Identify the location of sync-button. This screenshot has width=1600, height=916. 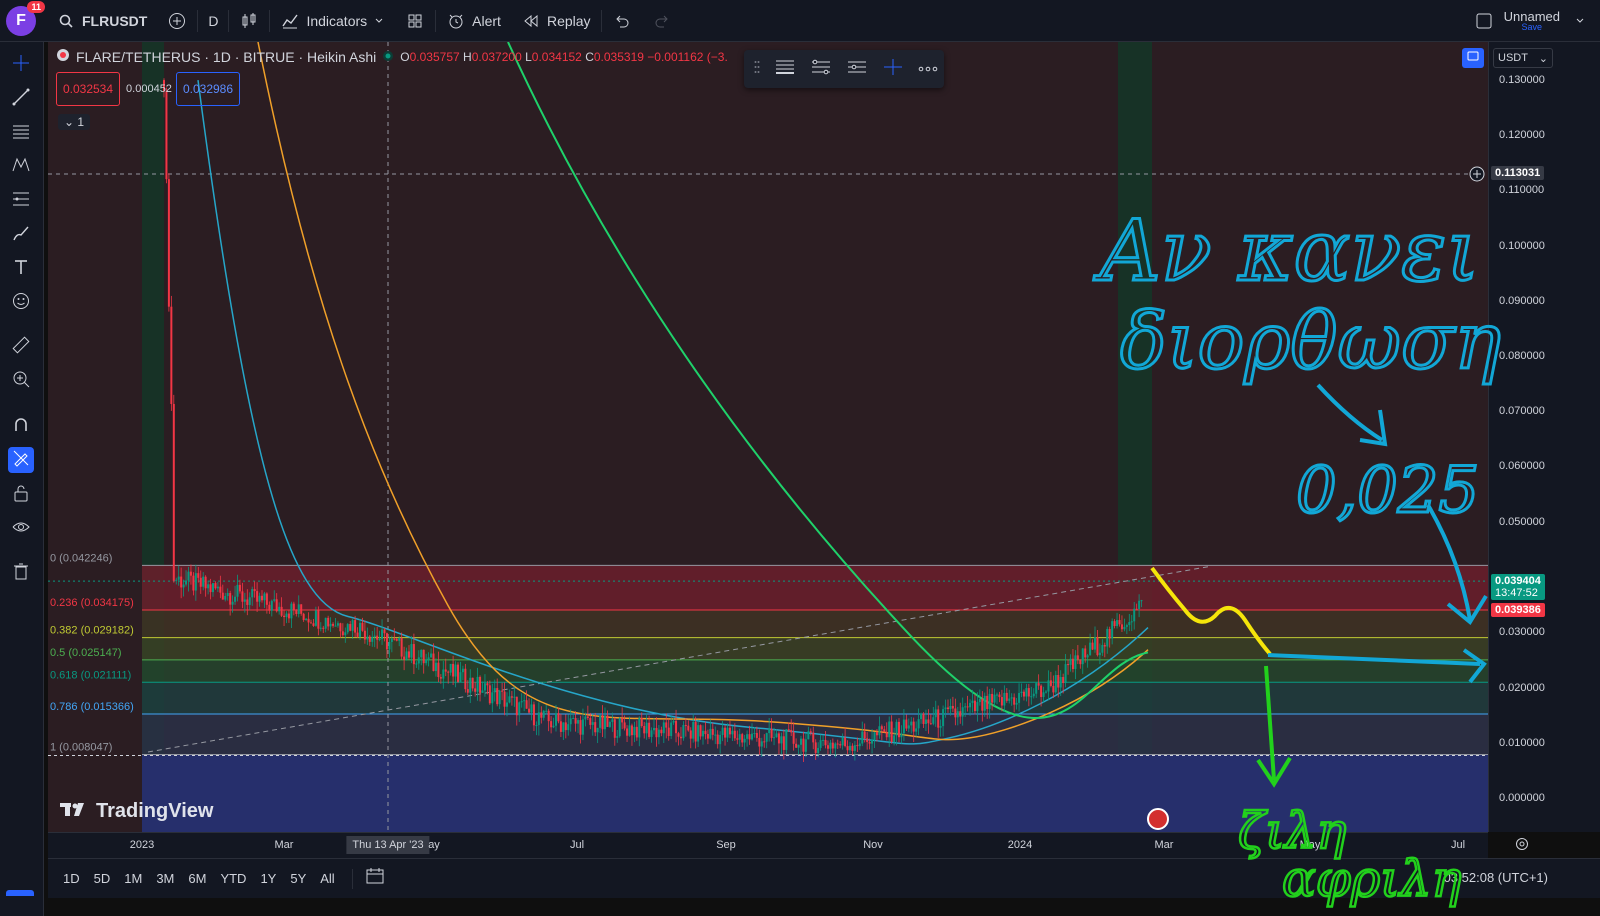
(1473, 58).